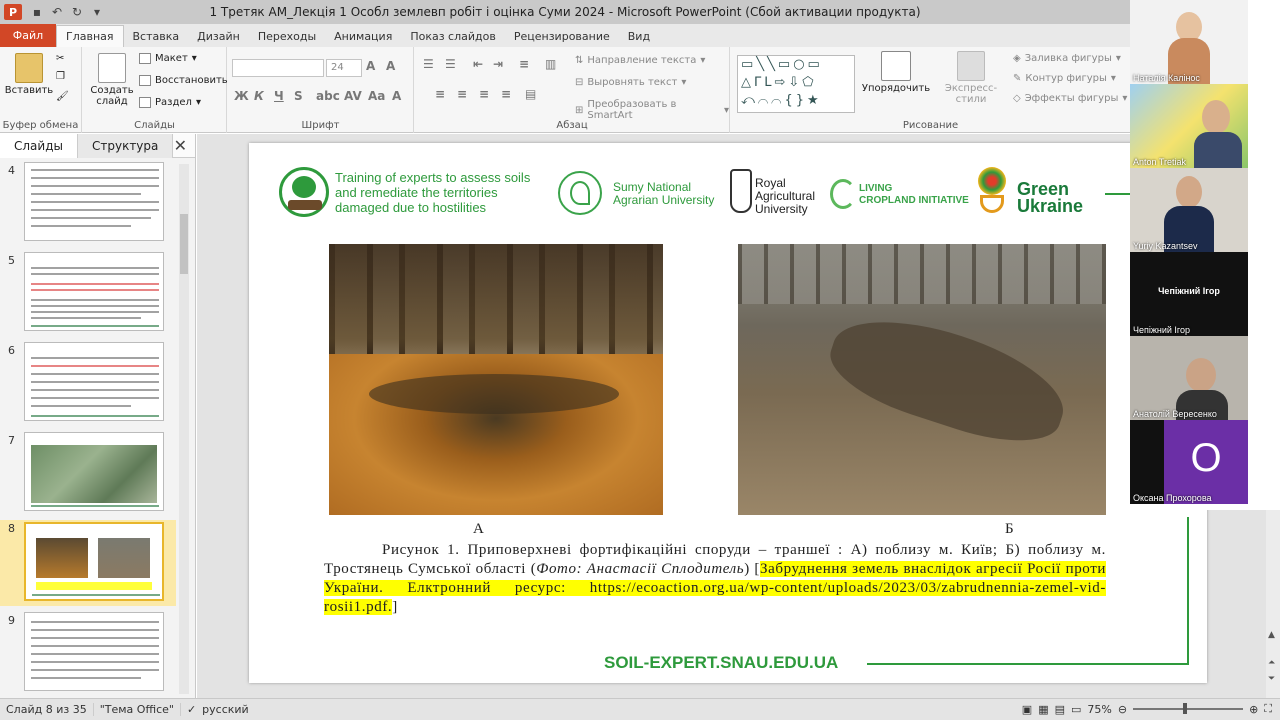  I want to click on participant-tile: Чепіжний Ігор Чепіжний Ігор, so click(1189, 294).